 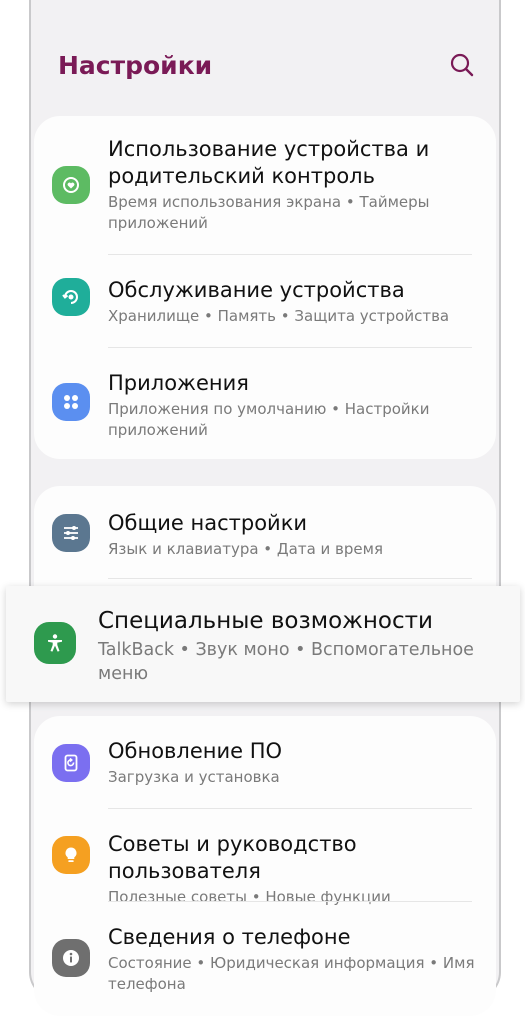 I want to click on digital-wellbeing-icon, so click(x=71, y=185).